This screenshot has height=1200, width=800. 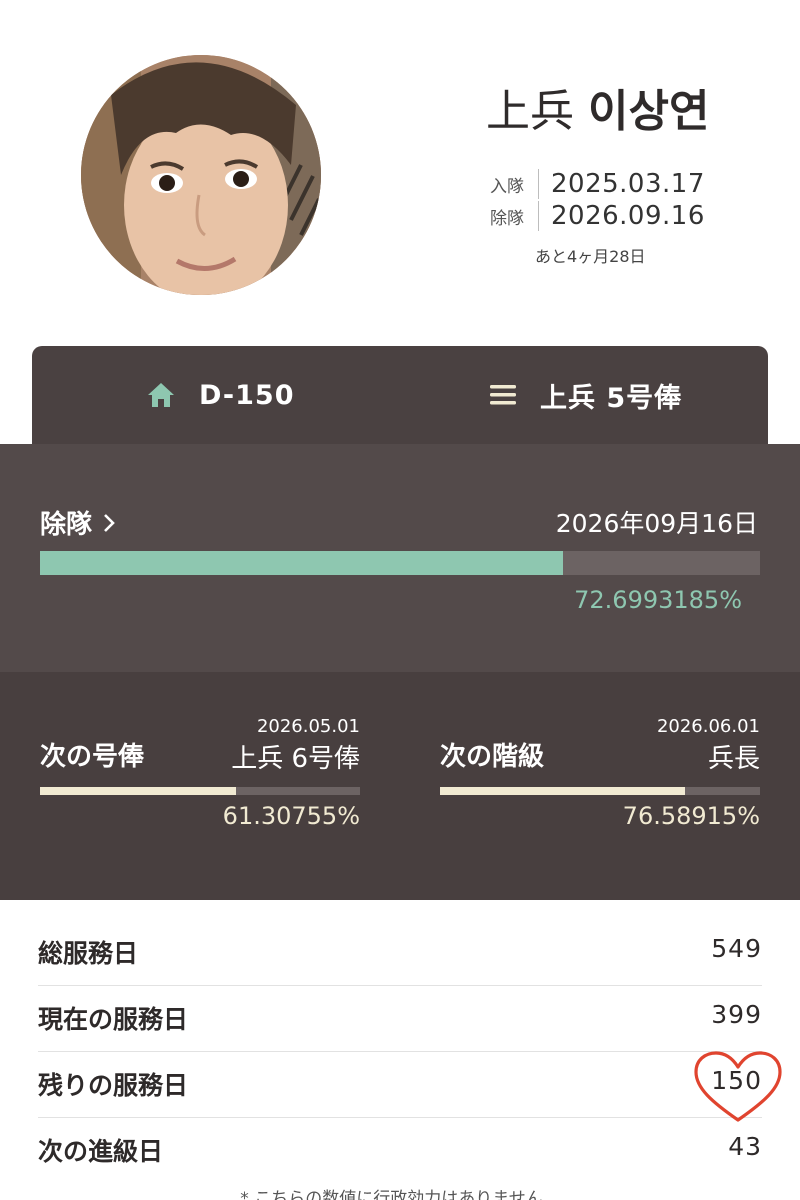 I want to click on tab-pay-grade: 上兵 5号俸, so click(x=586, y=395).